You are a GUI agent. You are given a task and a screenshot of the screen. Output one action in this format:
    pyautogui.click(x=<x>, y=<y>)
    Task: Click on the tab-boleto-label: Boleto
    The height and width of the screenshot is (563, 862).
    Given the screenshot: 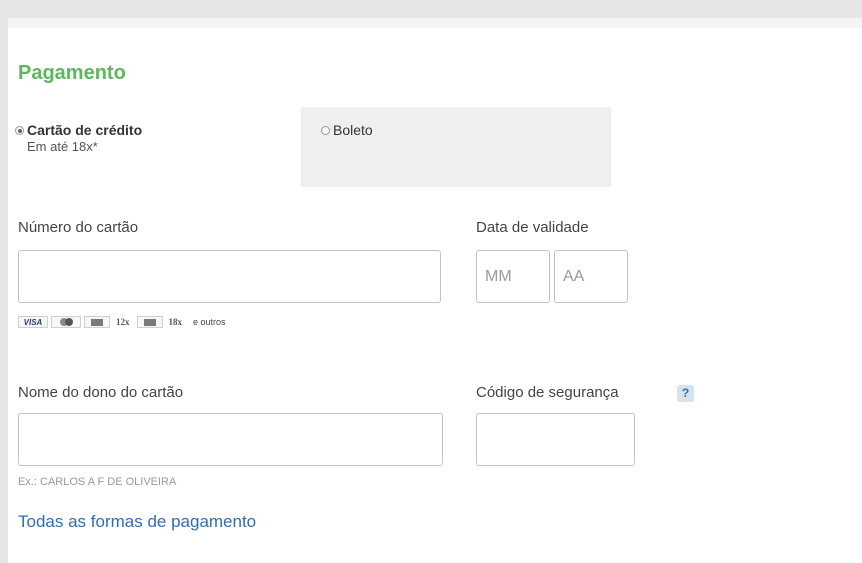 What is the action you would take?
    pyautogui.click(x=353, y=130)
    